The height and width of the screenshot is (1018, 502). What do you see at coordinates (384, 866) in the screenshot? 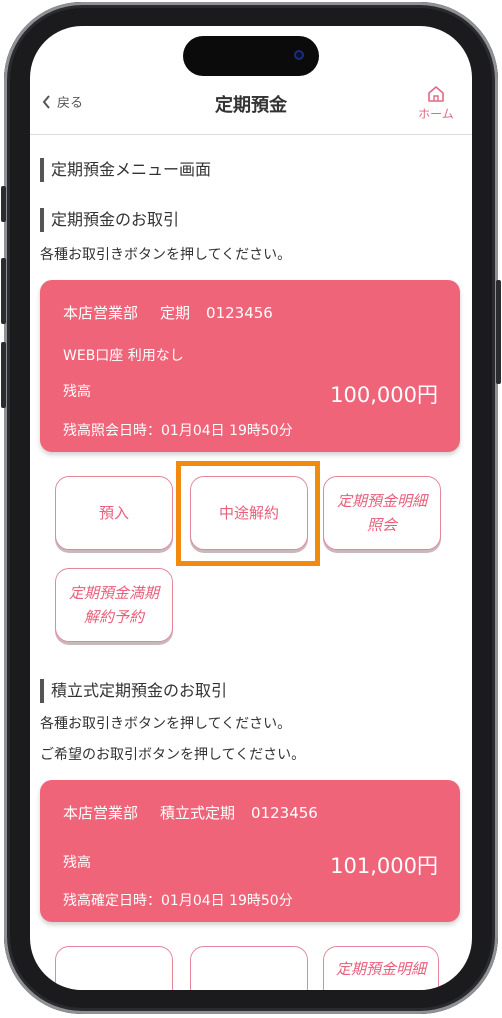
I see `card2-balance: 101,000円` at bounding box center [384, 866].